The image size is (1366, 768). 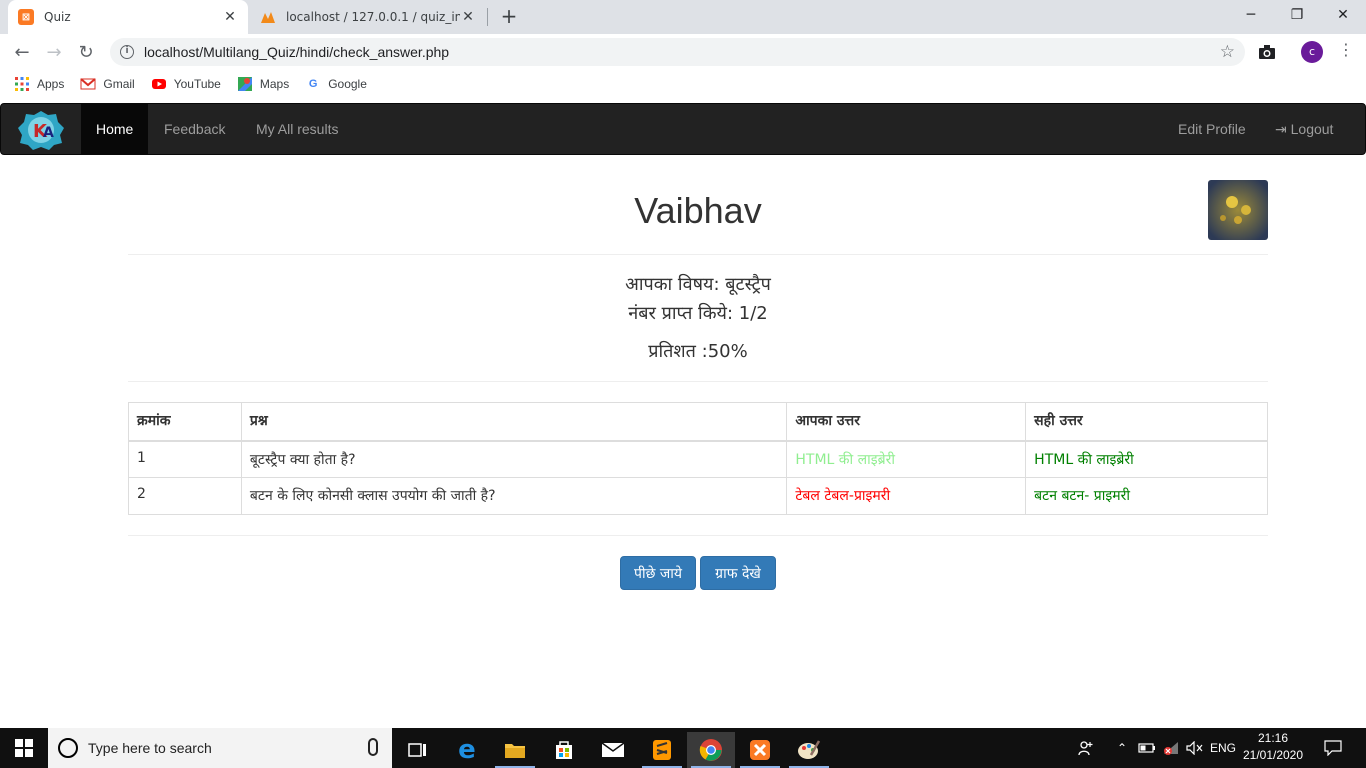 I want to click on microphone-icon, so click(x=373, y=747).